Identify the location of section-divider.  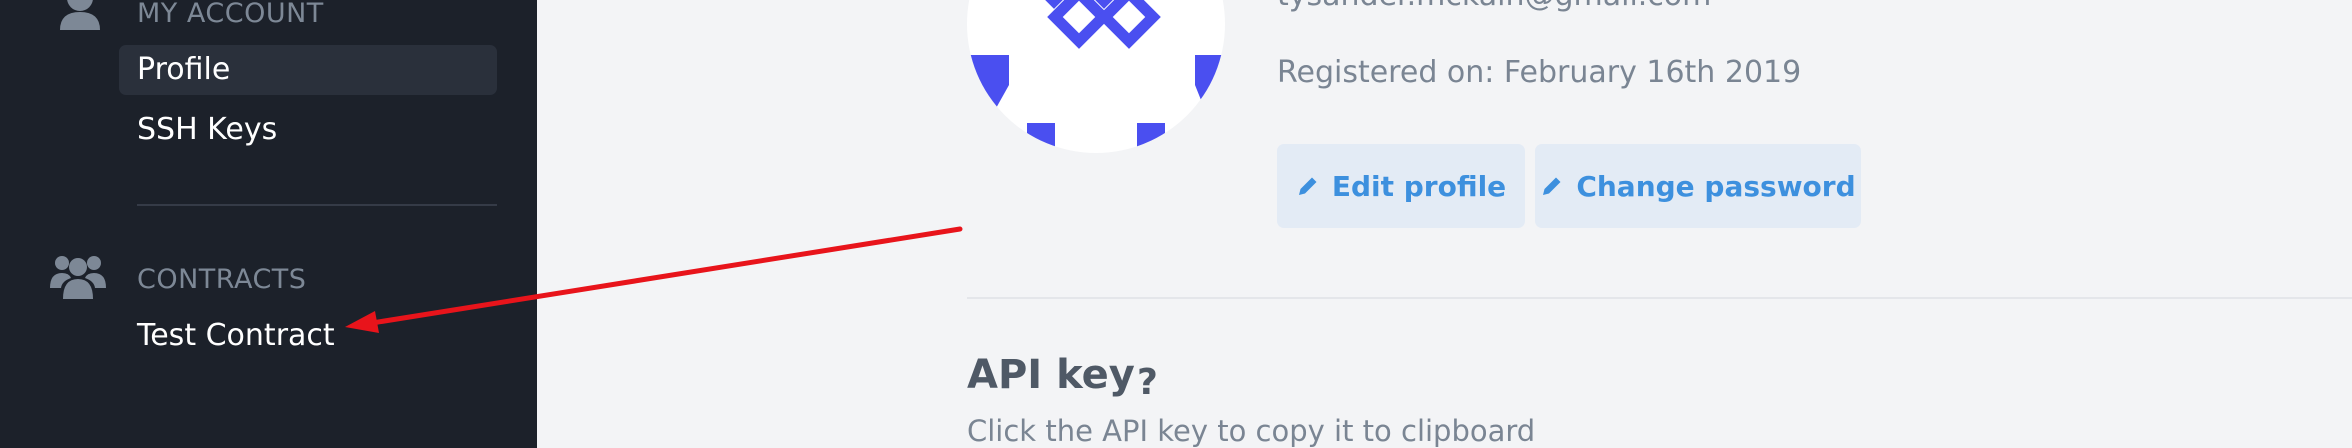
(1659, 298).